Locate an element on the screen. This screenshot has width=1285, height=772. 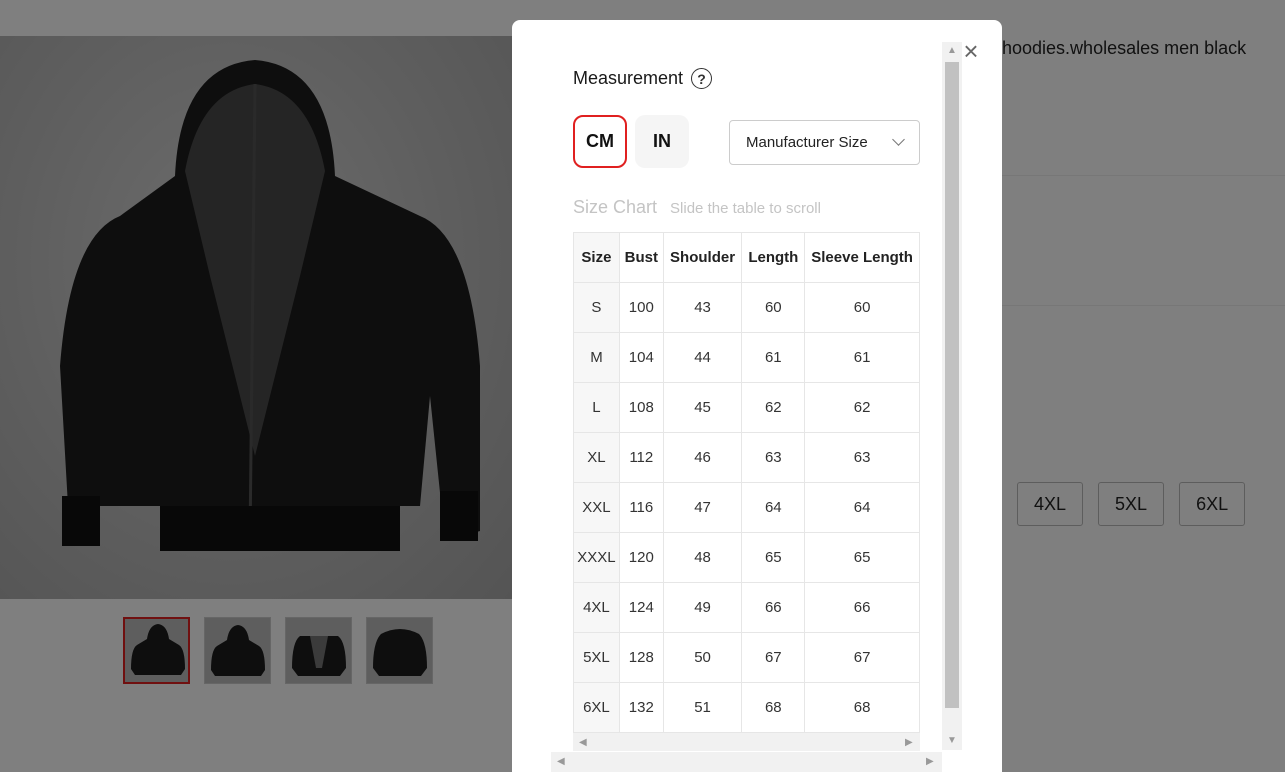
unit-cm-button: CM is located at coordinates (600, 141).